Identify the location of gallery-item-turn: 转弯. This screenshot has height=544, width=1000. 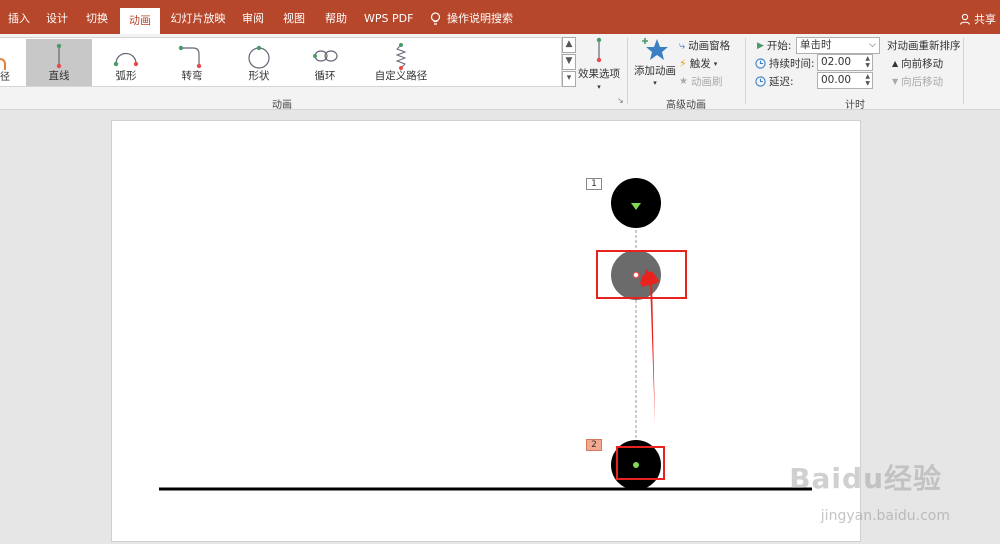
(192, 62).